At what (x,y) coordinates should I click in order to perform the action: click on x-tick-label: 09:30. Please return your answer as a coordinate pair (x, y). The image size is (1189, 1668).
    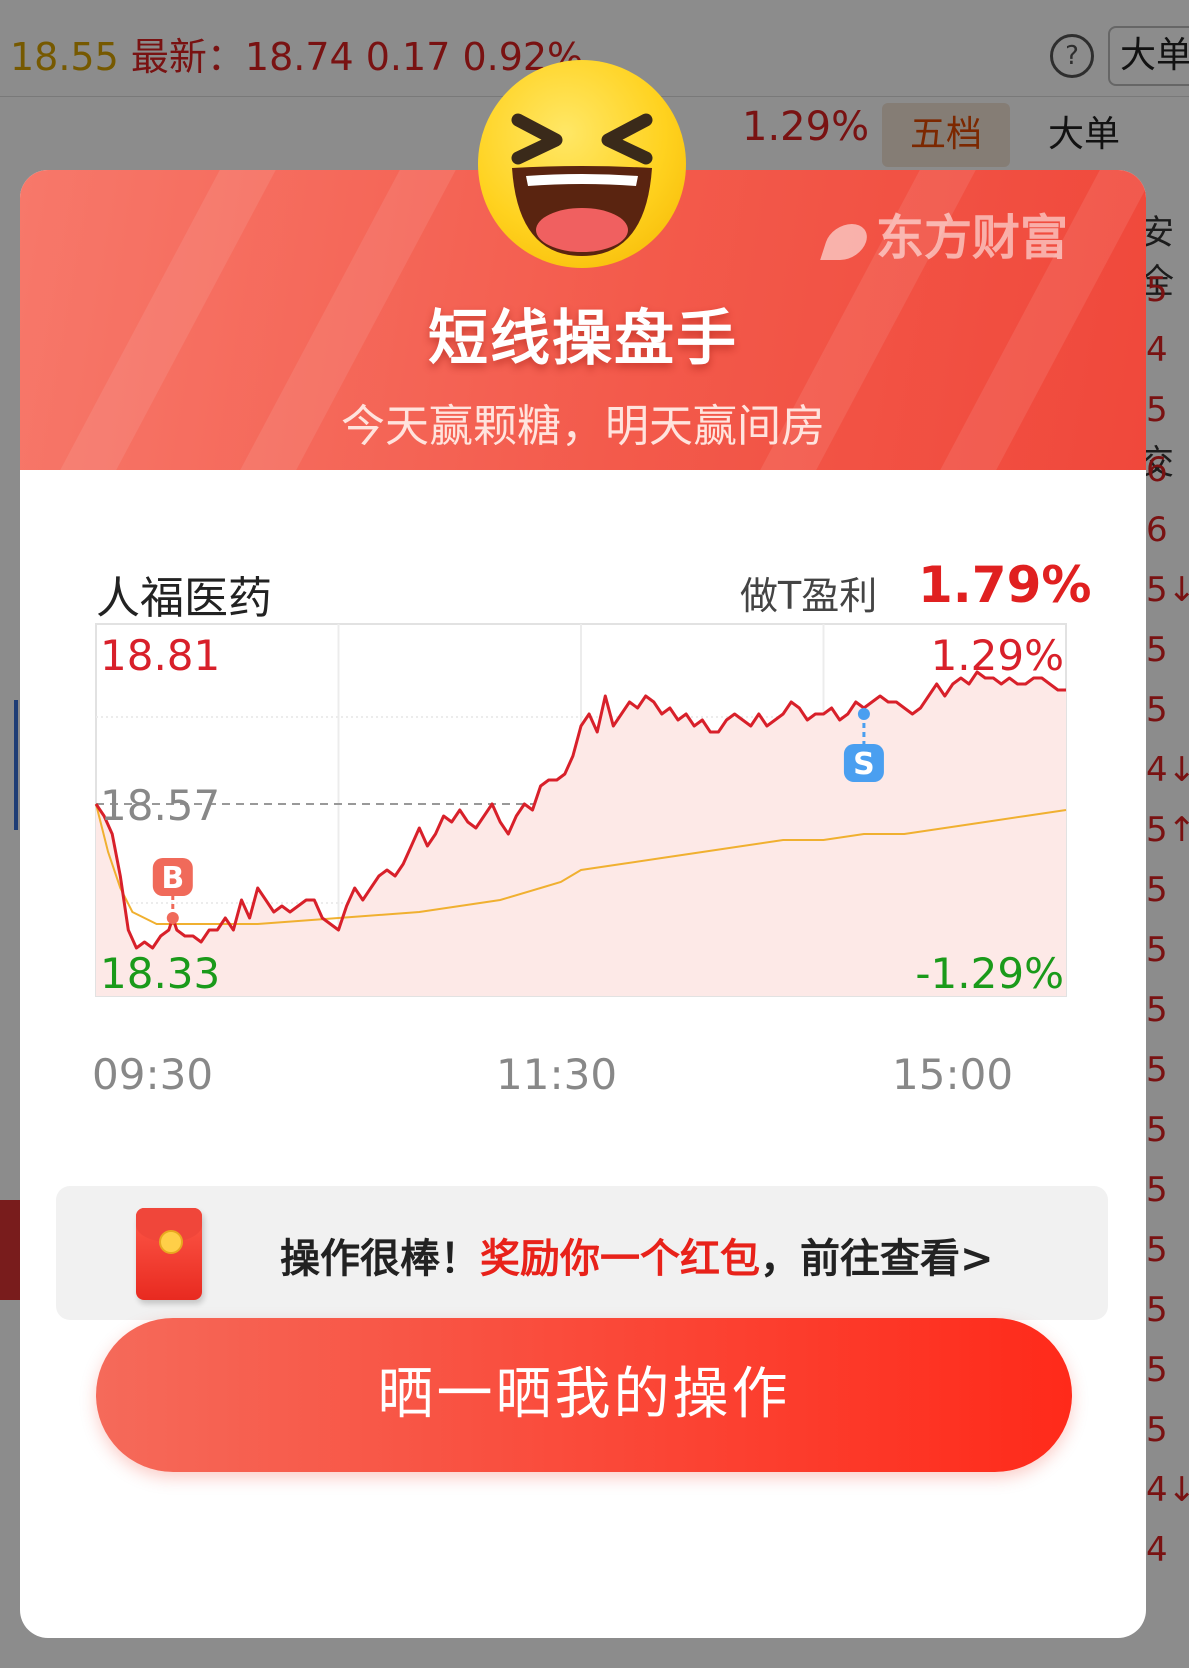
    Looking at the image, I should click on (153, 1074).